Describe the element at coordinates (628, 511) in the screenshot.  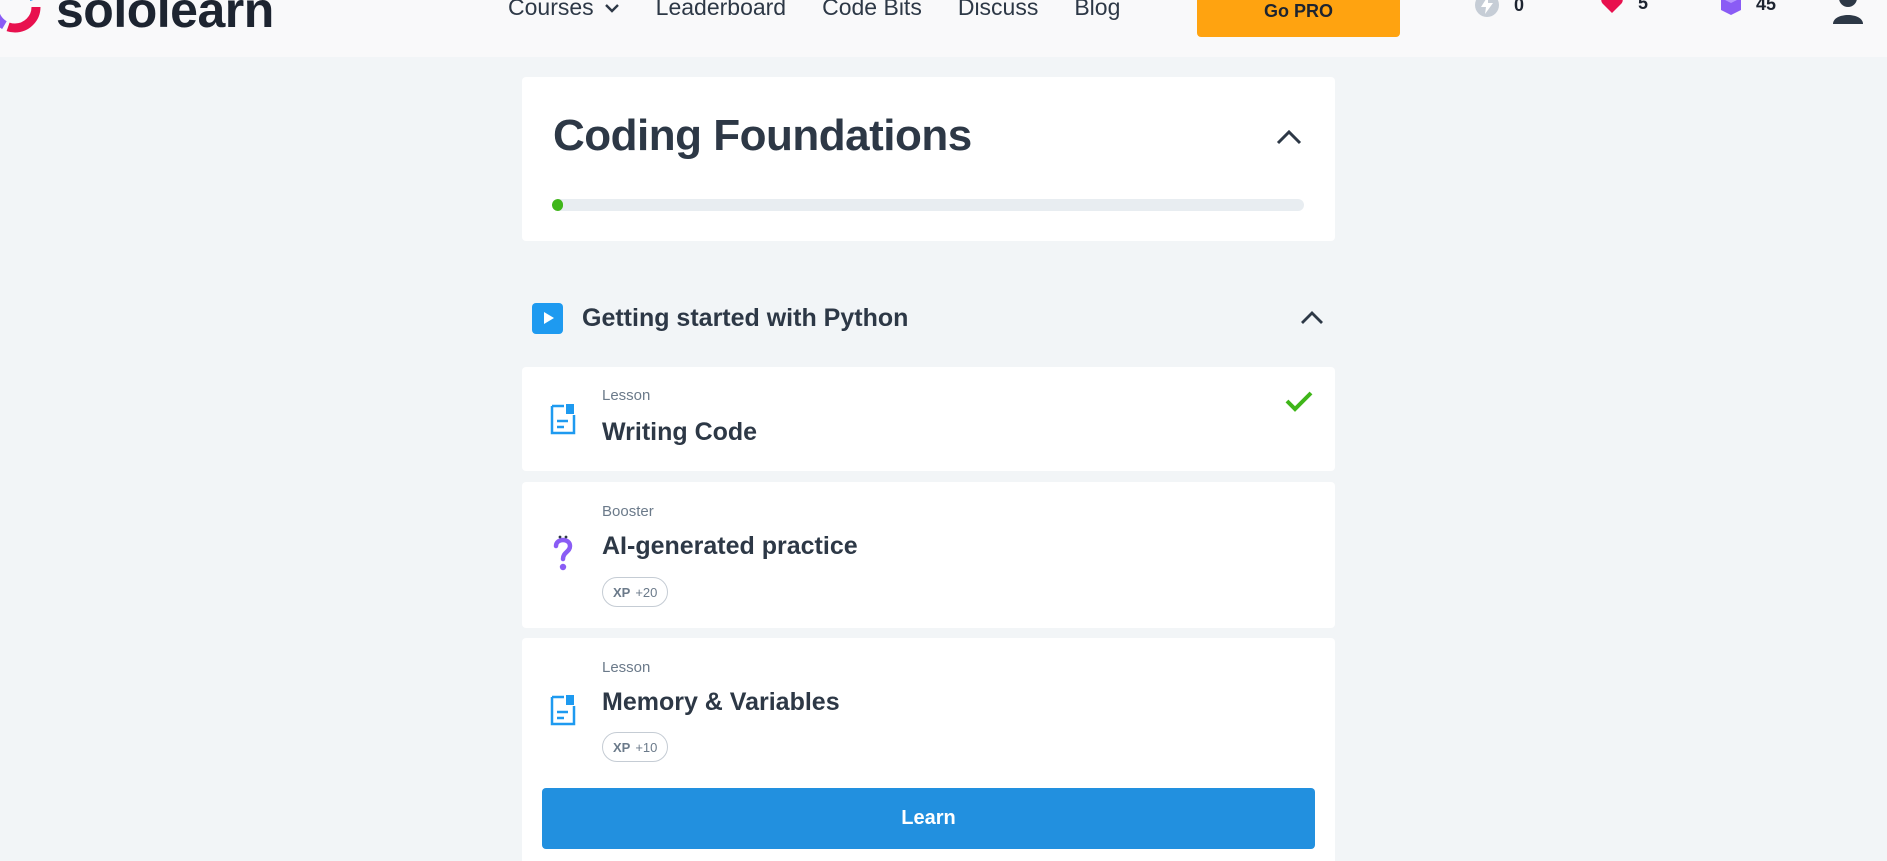
I see `lesson-type-label: Booster` at that location.